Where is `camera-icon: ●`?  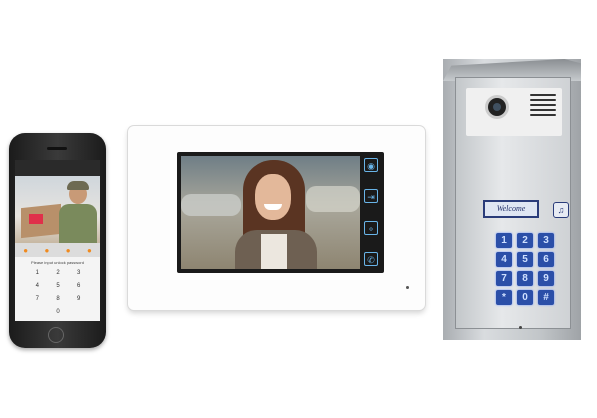 camera-icon: ● is located at coordinates (25, 250).